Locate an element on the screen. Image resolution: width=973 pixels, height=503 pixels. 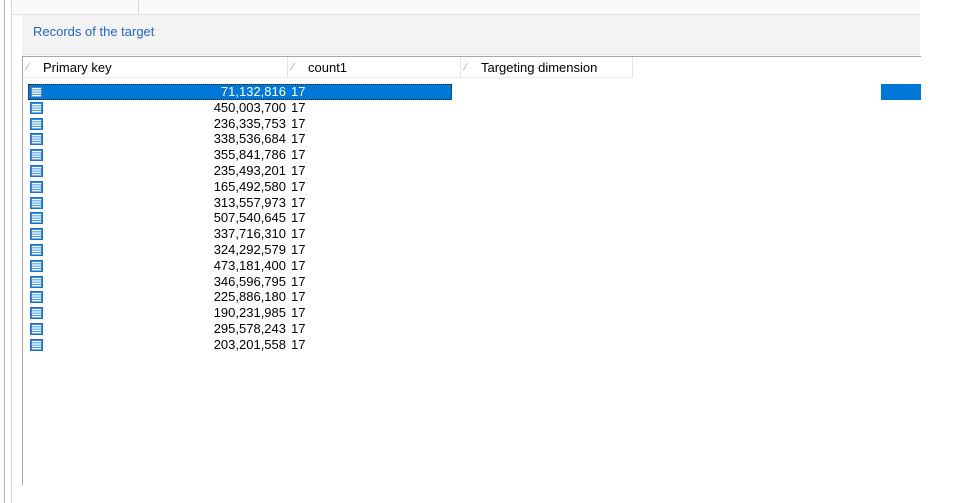
table-row: 313,557,973 17 is located at coordinates (472, 203).